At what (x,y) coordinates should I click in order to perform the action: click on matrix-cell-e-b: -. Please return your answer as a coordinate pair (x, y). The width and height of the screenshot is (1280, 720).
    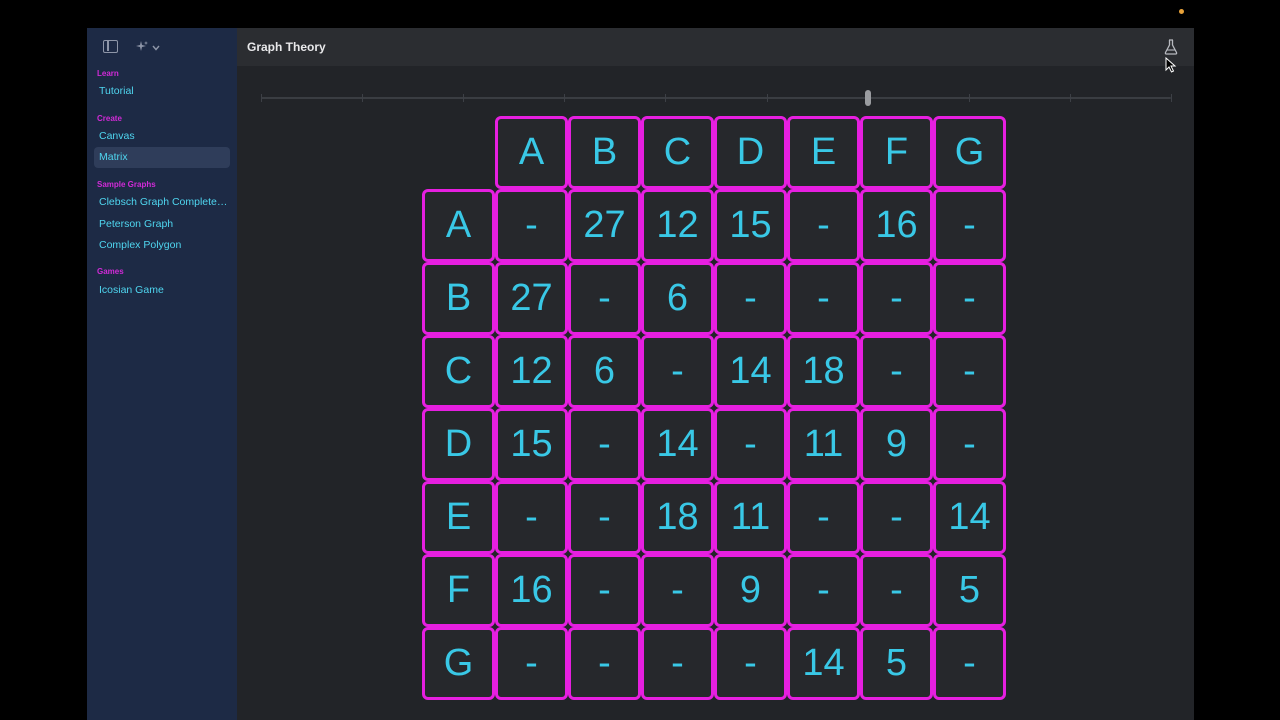
    Looking at the image, I should click on (604, 517).